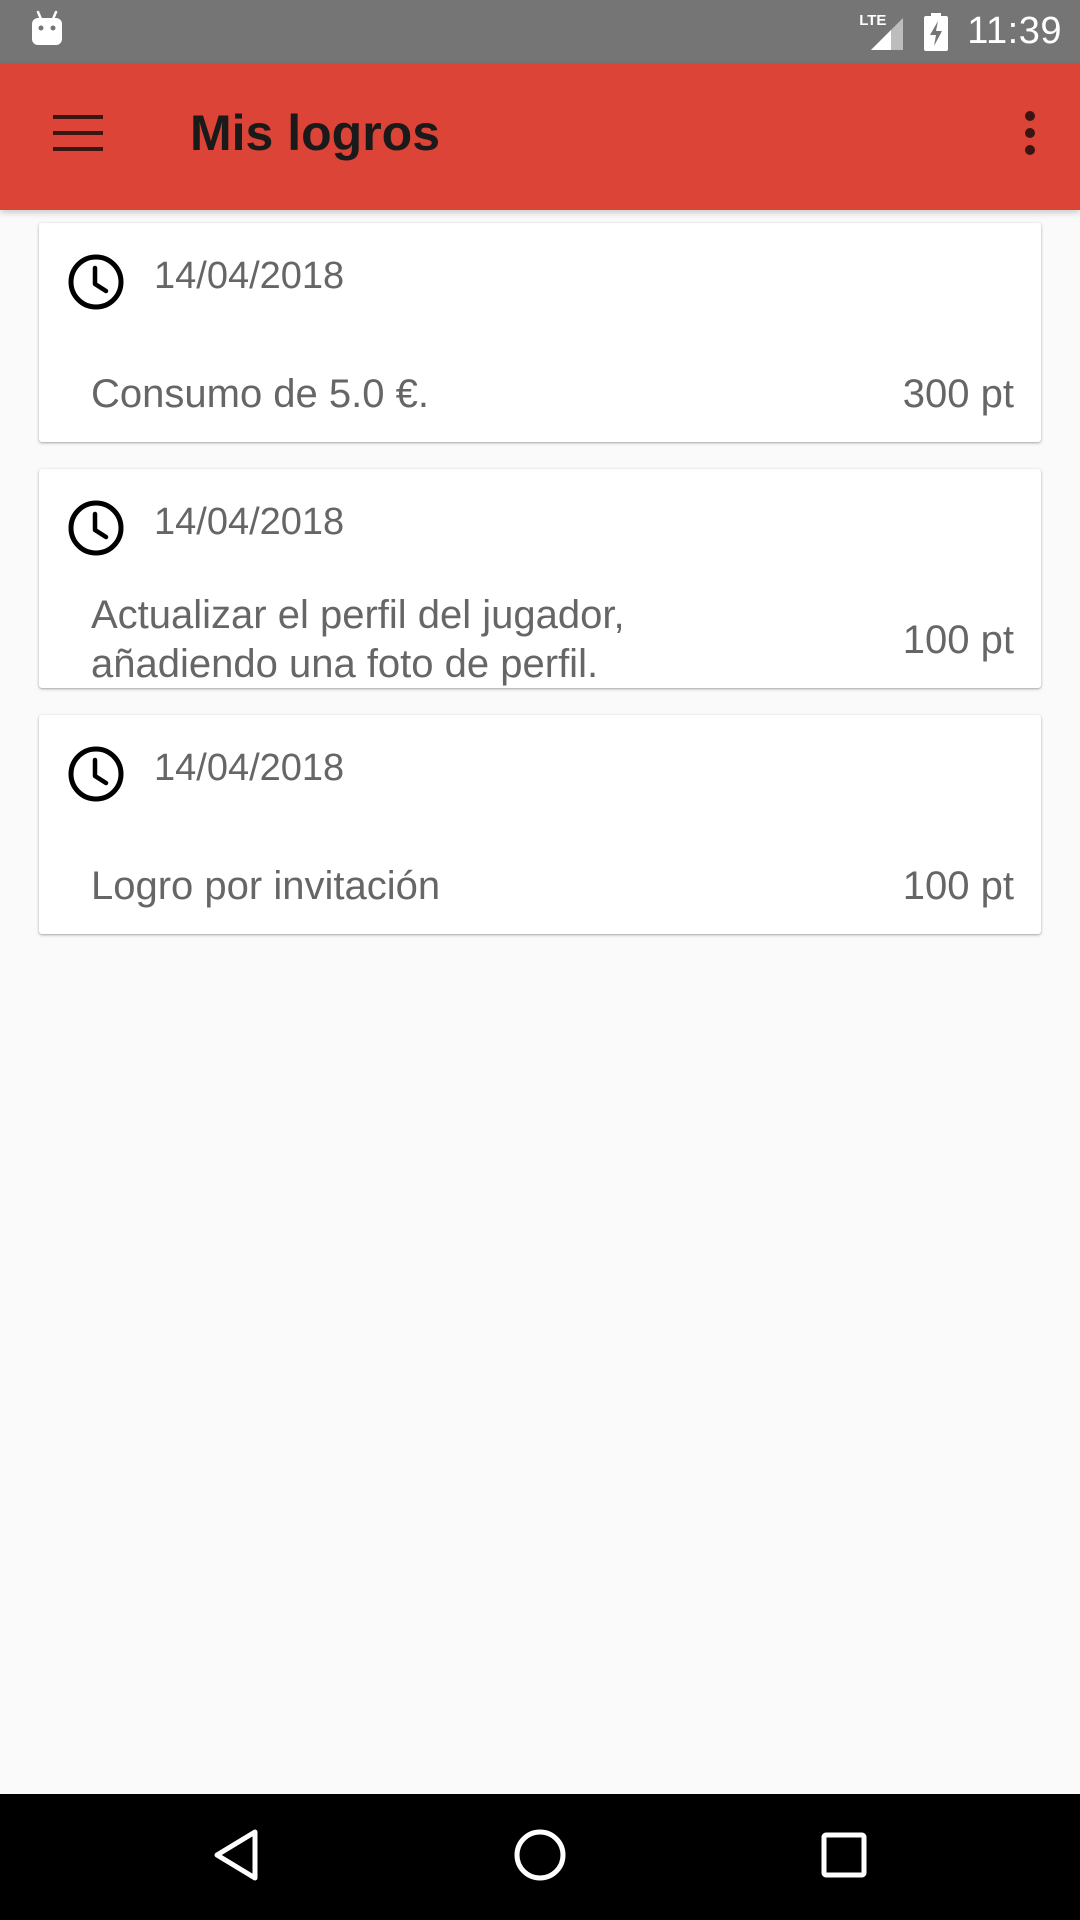 This screenshot has width=1080, height=1920. I want to click on home-button, so click(540, 1857).